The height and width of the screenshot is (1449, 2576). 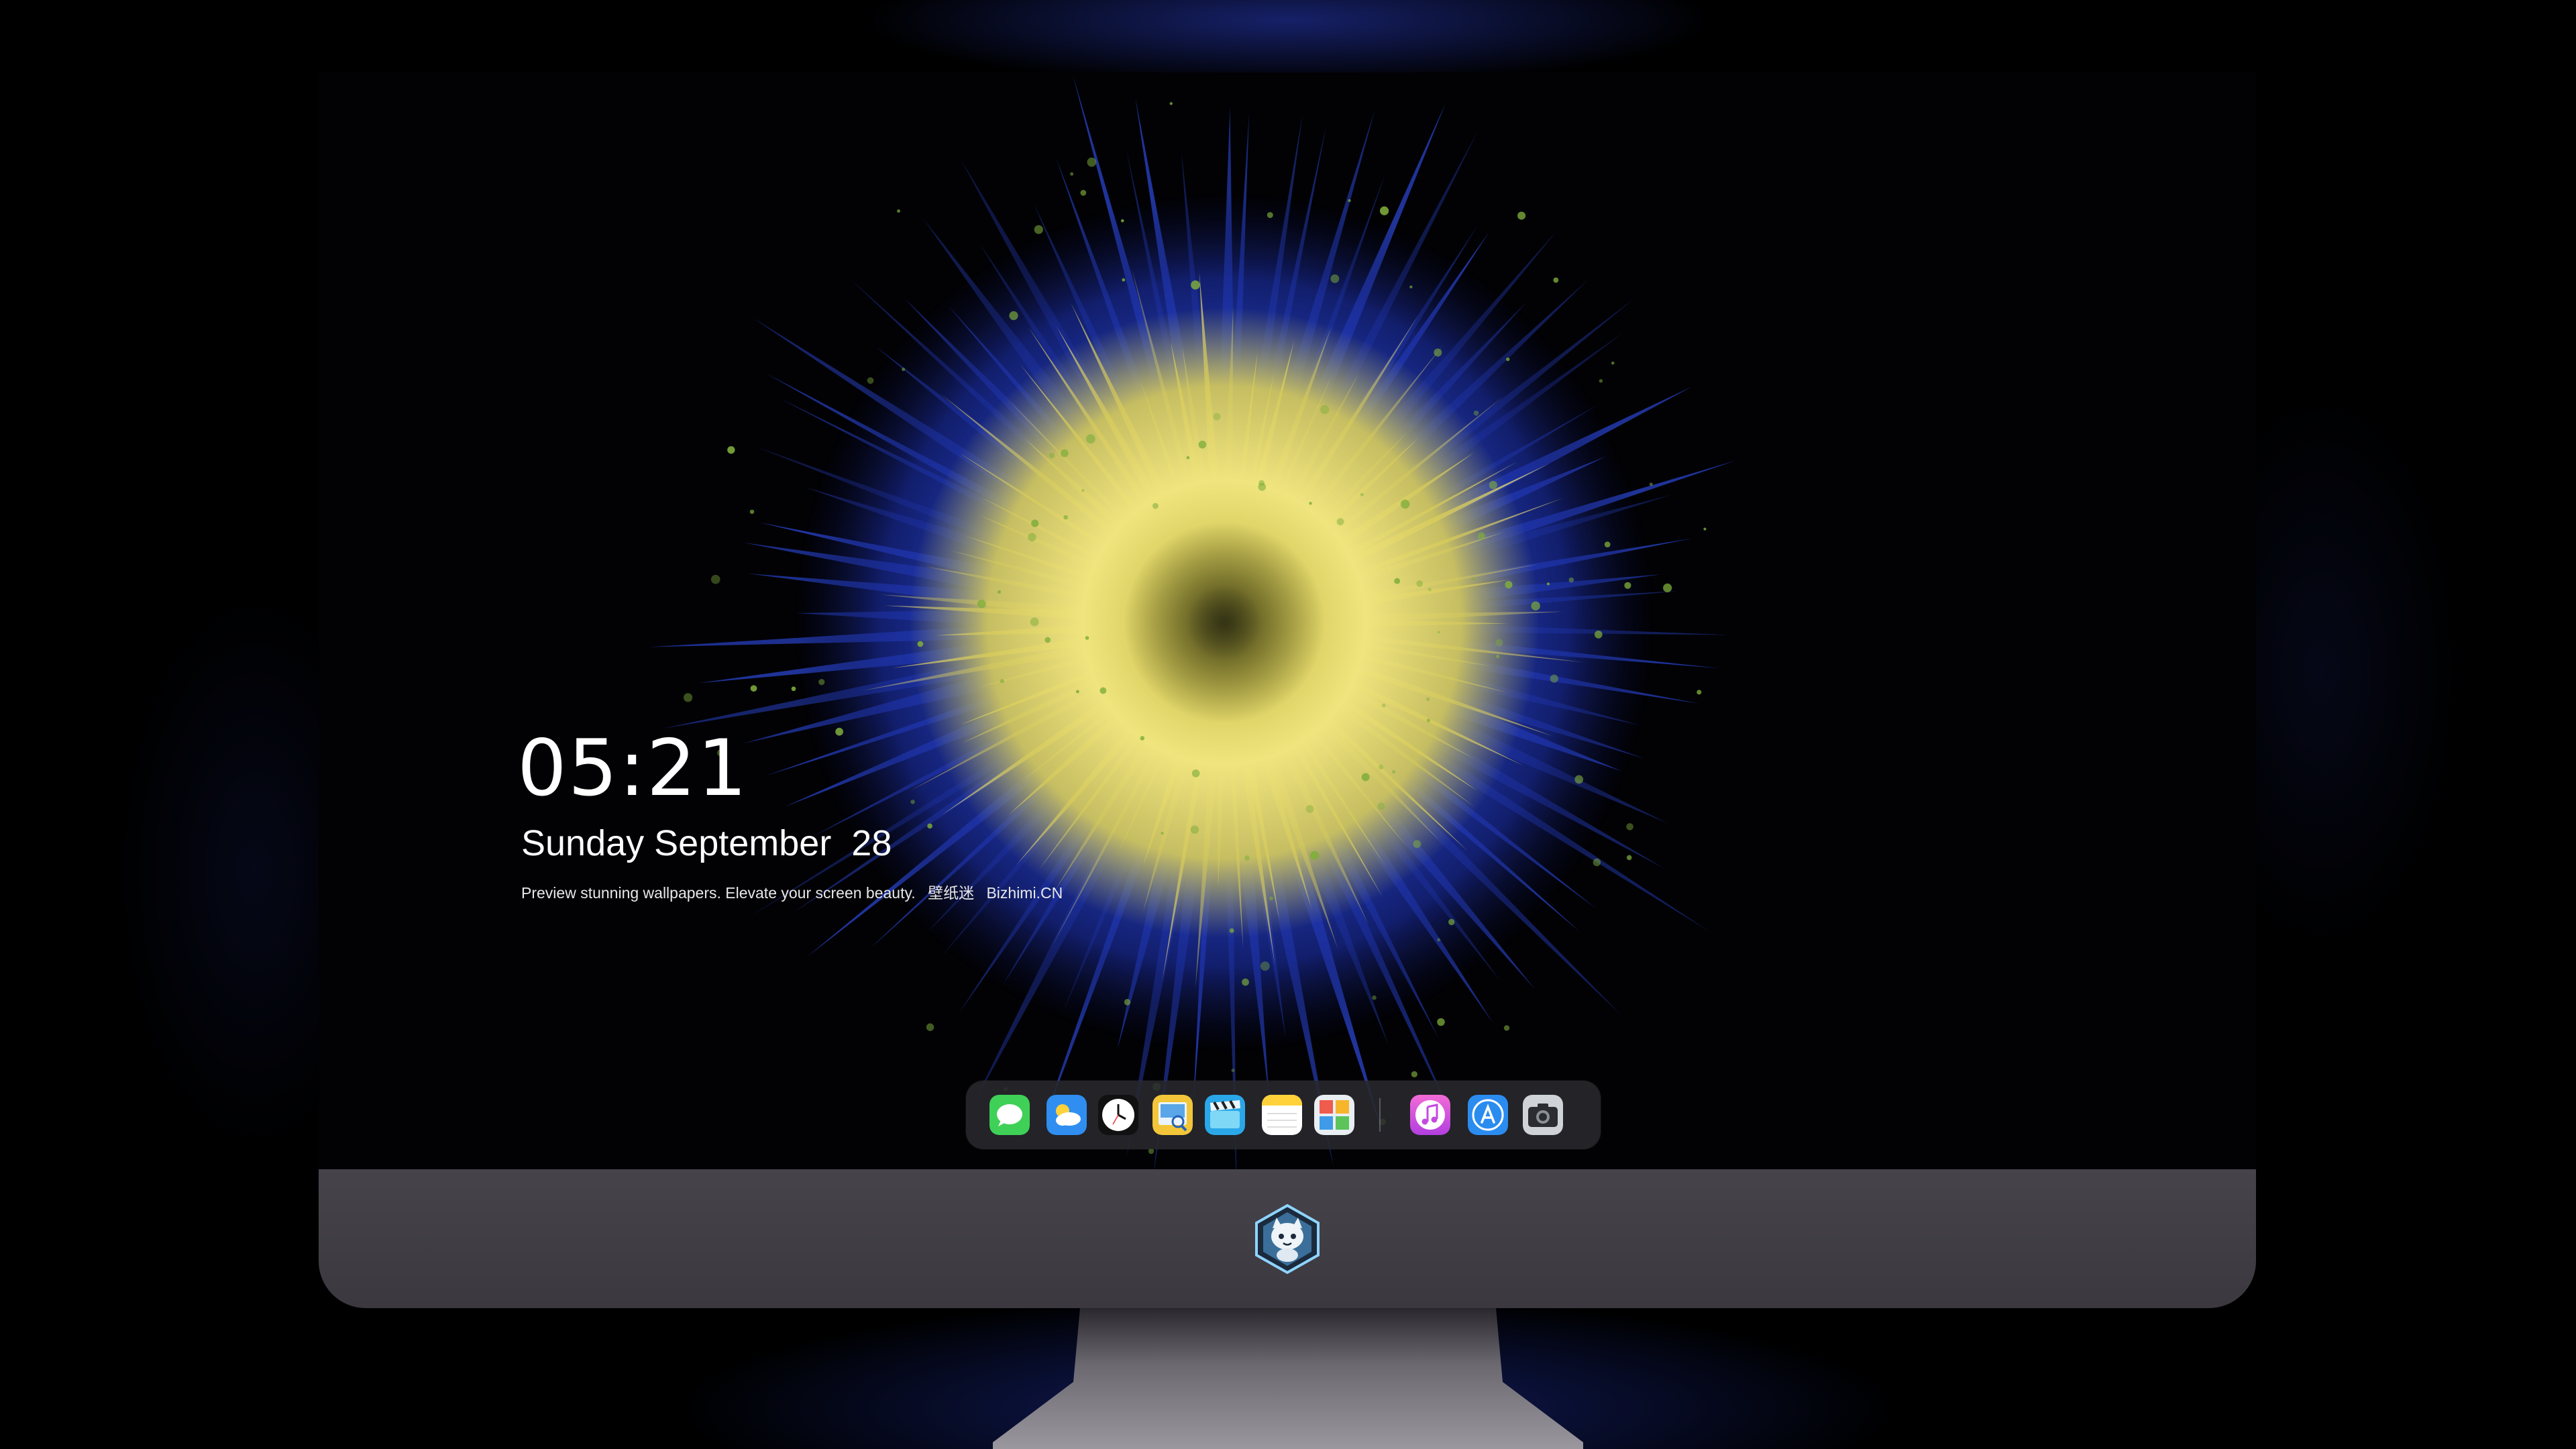 I want to click on clock-icon, so click(x=1118, y=1115).